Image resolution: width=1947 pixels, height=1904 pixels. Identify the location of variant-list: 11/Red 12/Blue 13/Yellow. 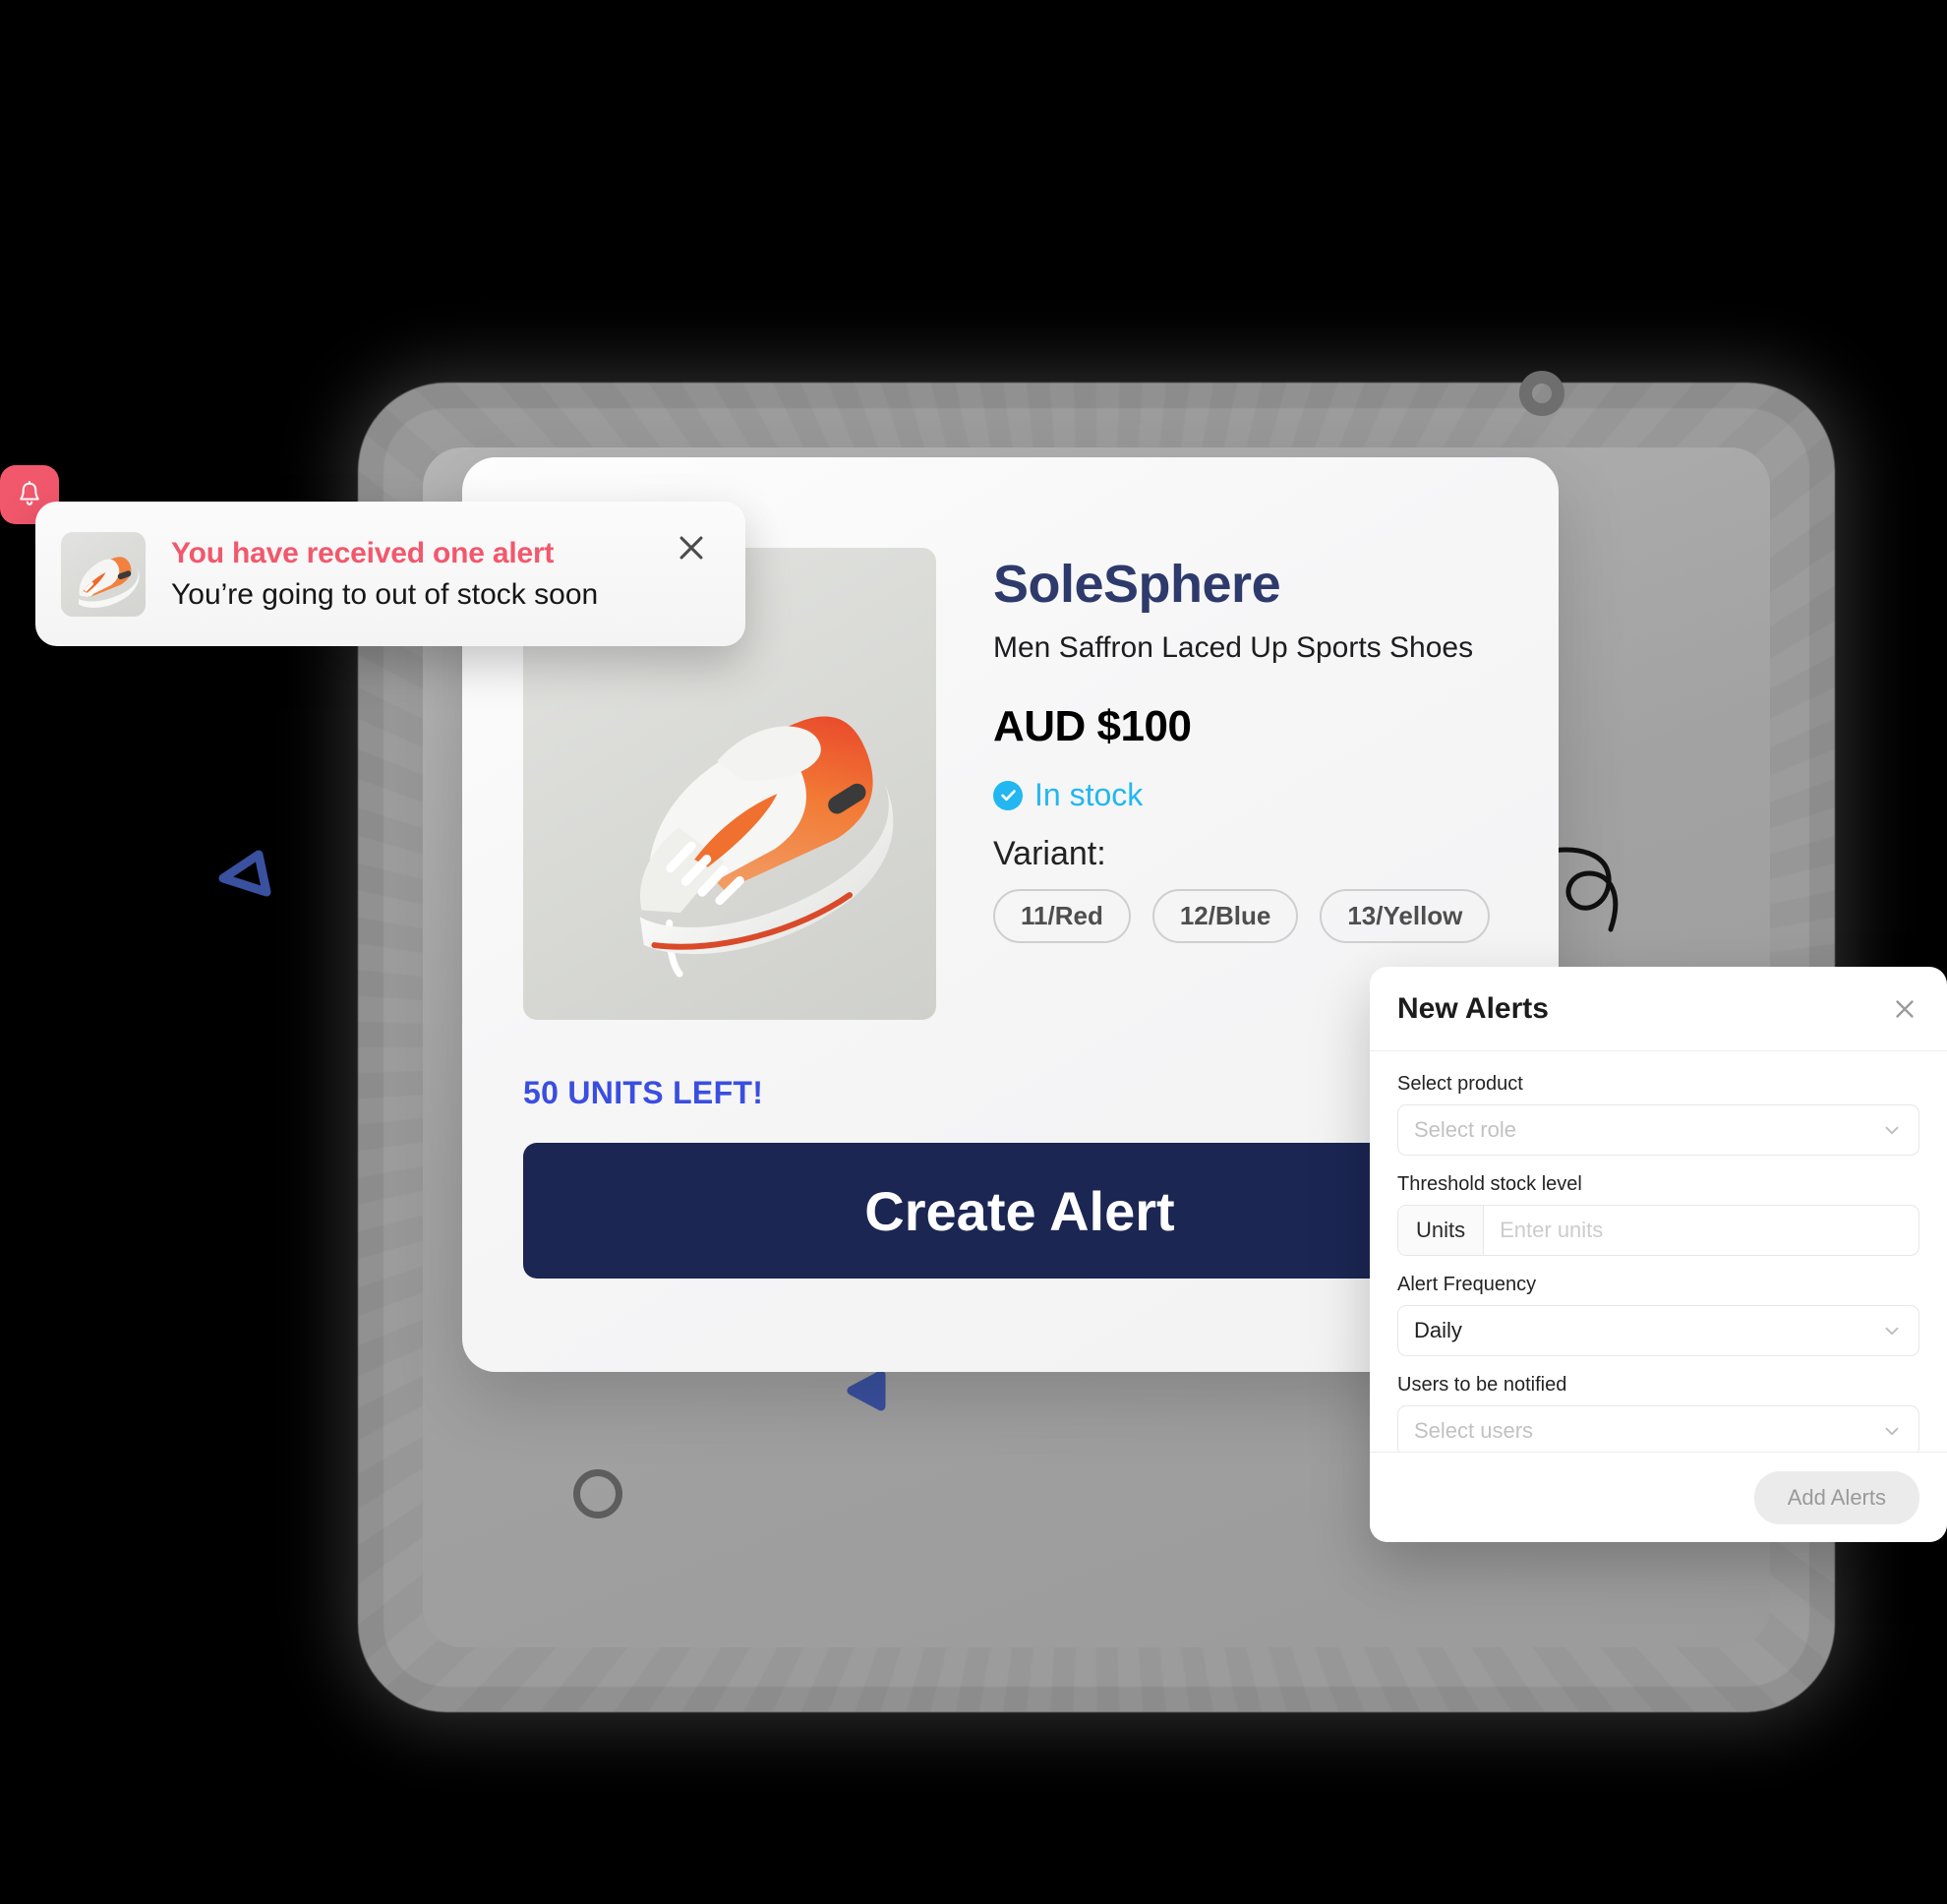
(1242, 916).